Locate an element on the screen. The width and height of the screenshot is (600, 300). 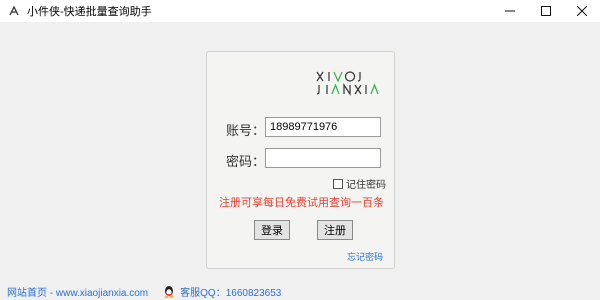
close-button is located at coordinates (582, 11).